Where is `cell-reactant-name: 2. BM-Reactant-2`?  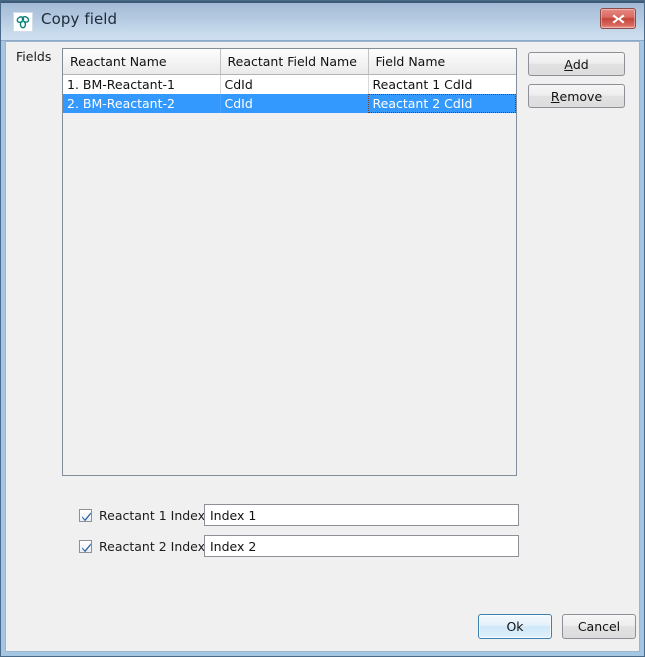 cell-reactant-name: 2. BM-Reactant-2 is located at coordinates (142, 103).